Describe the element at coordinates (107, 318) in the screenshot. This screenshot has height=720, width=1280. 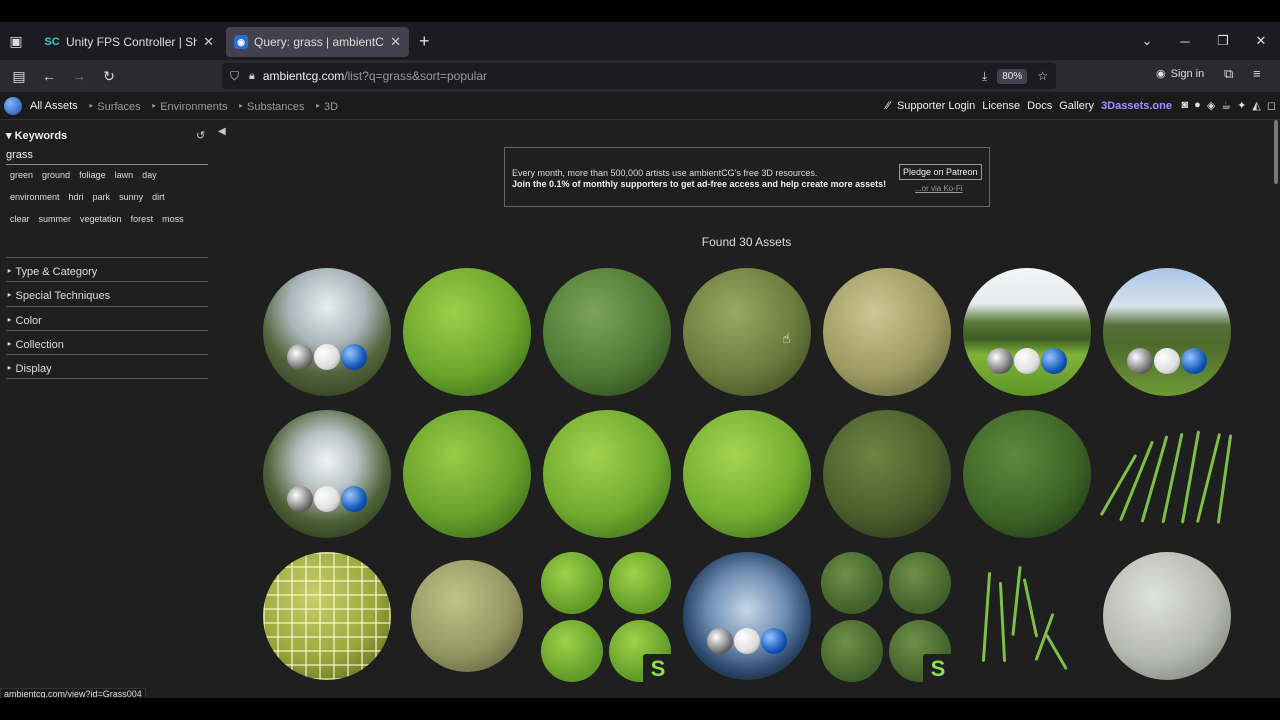
I see `color-section: ‣ Color` at that location.